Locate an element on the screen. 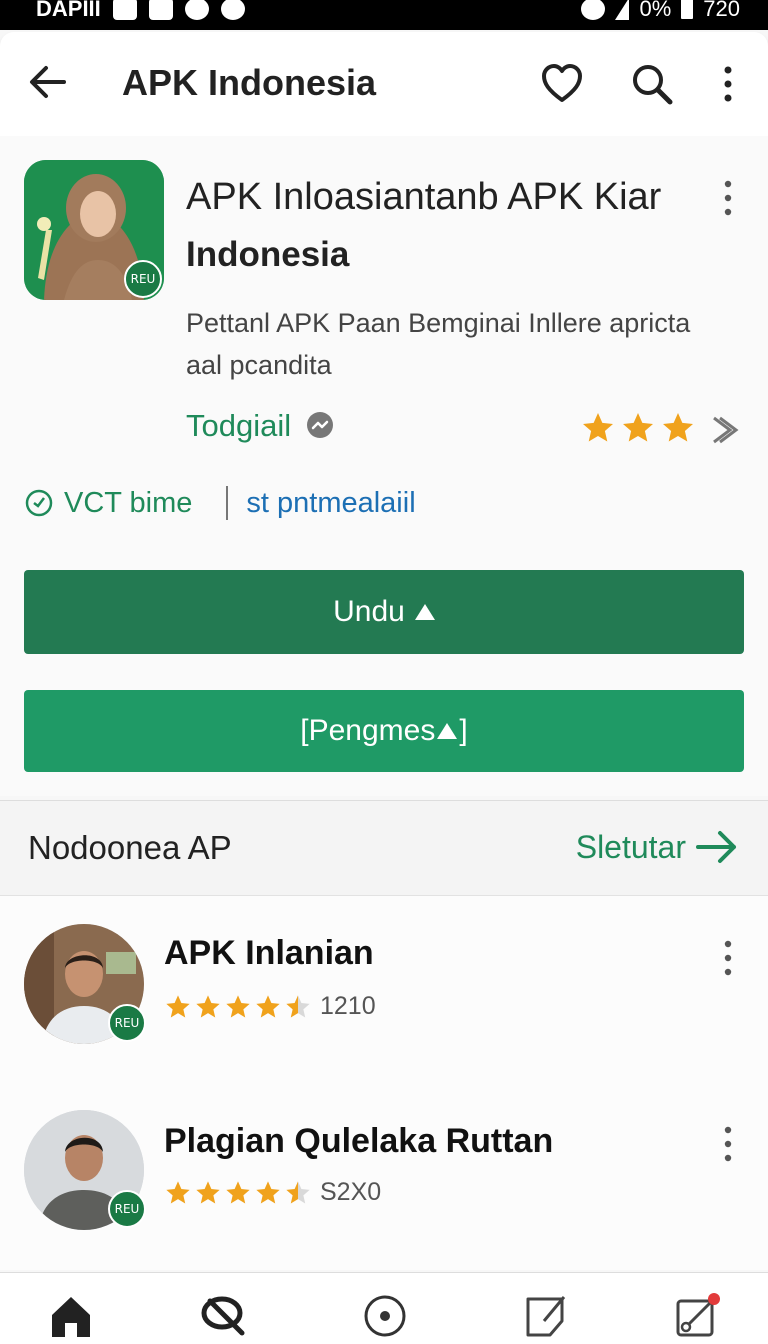 This screenshot has width=768, height=1344. arrow-right-icon is located at coordinates (718, 847).